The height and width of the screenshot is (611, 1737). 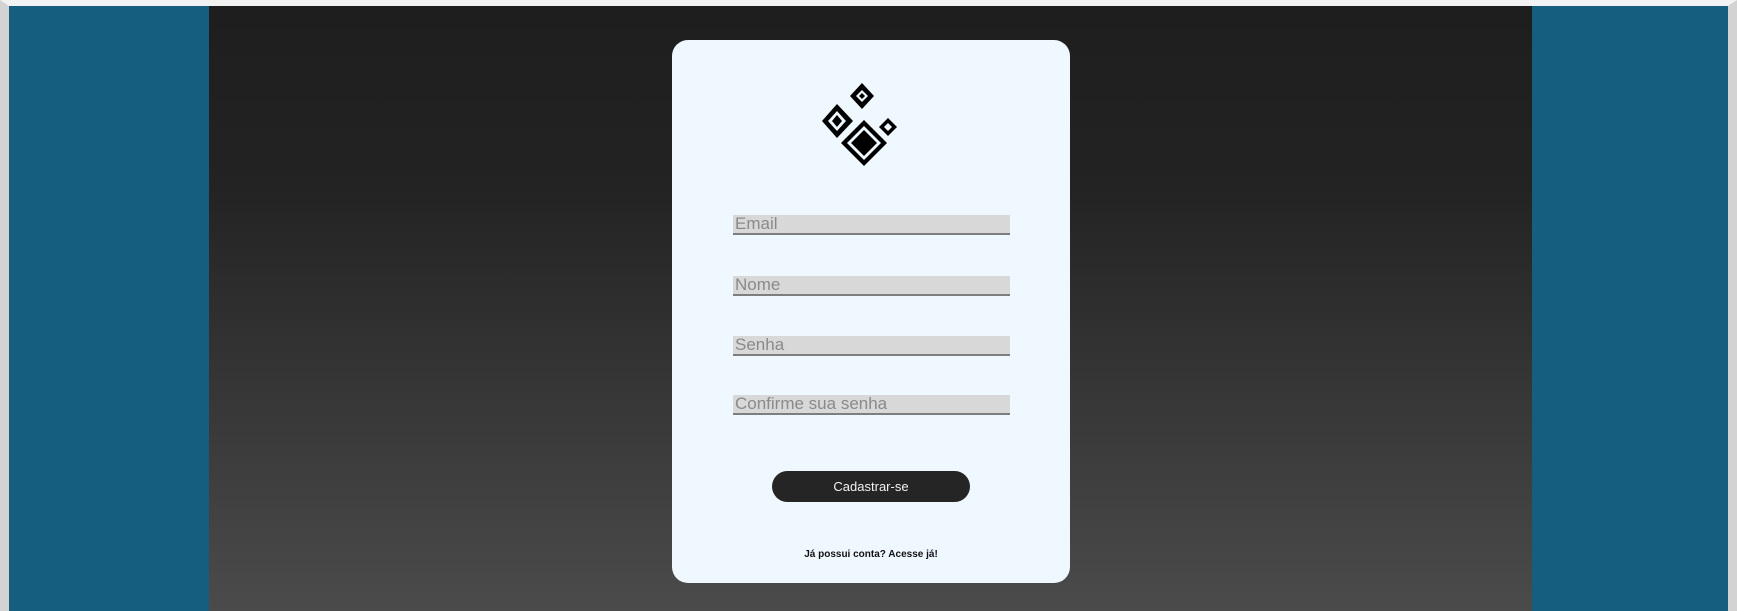 What do you see at coordinates (862, 96) in the screenshot?
I see `diamond-top-small` at bounding box center [862, 96].